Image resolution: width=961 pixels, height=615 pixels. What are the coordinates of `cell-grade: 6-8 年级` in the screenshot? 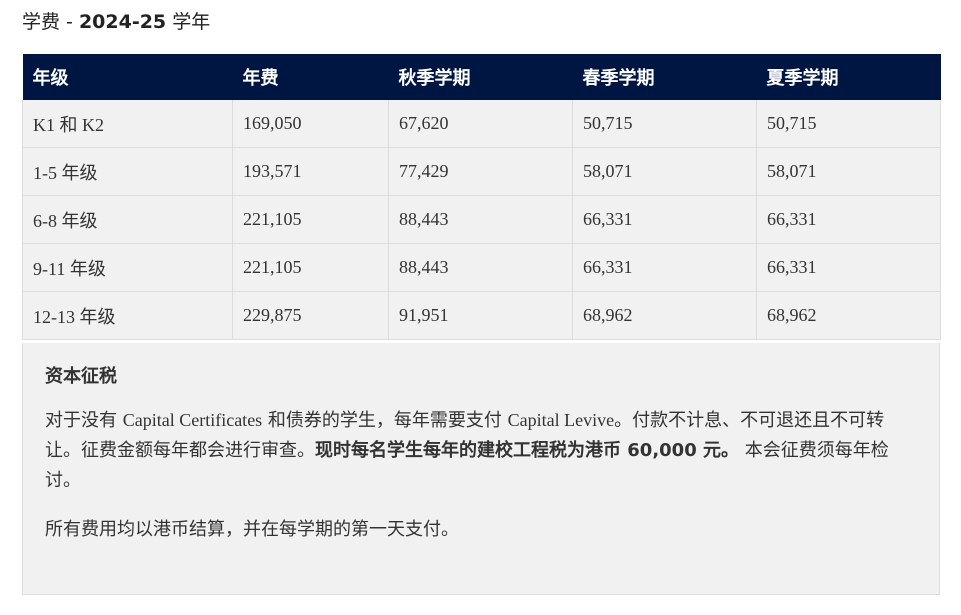 It's located at (127, 219).